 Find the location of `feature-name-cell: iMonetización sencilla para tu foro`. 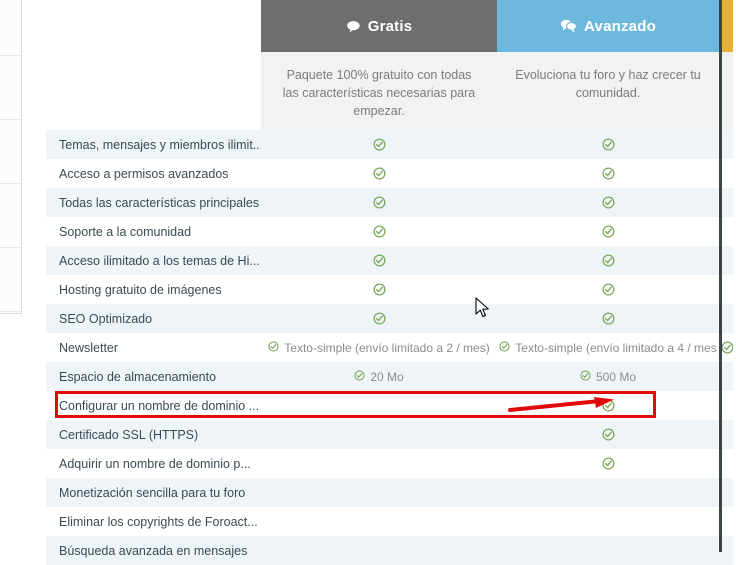

feature-name-cell: iMonetización sencilla para tu foro is located at coordinates (153, 492).